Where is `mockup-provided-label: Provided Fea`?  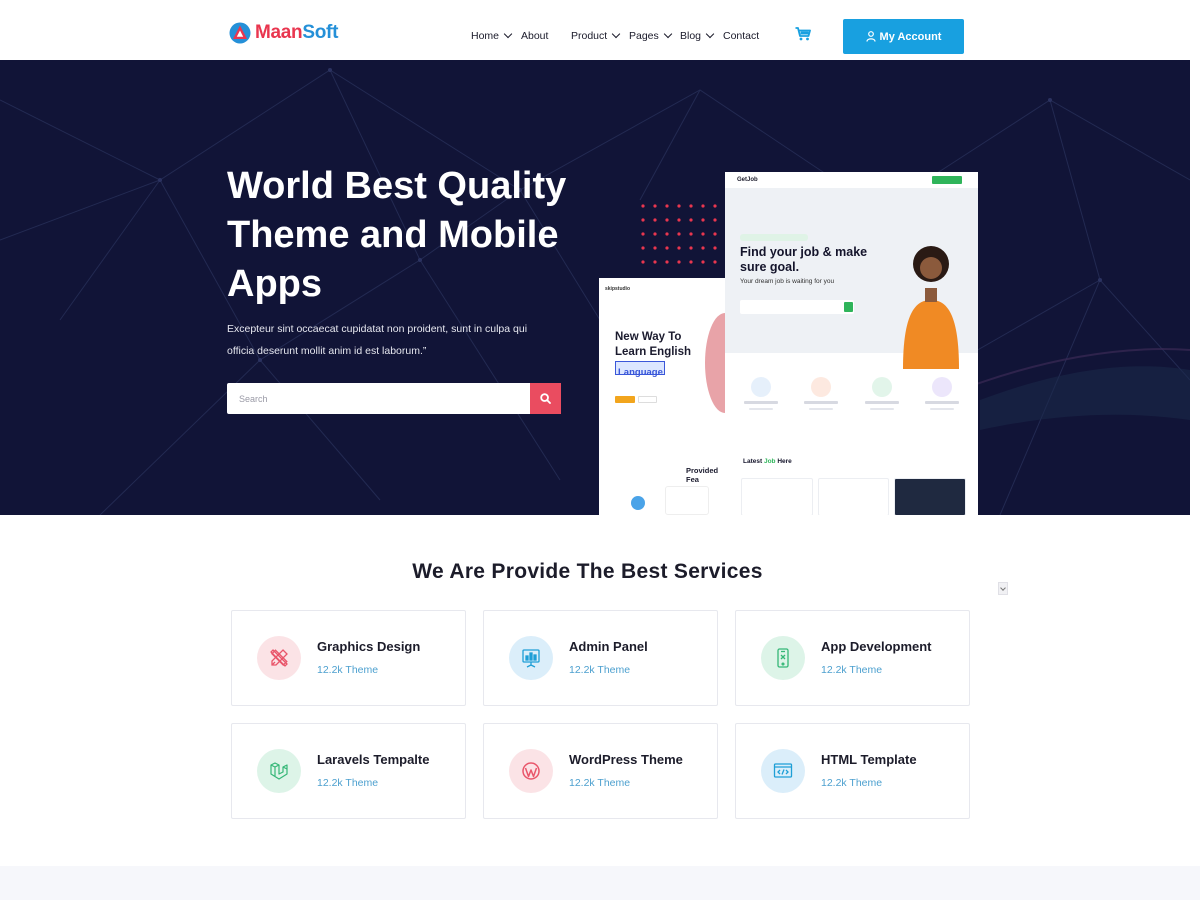 mockup-provided-label: Provided Fea is located at coordinates (702, 475).